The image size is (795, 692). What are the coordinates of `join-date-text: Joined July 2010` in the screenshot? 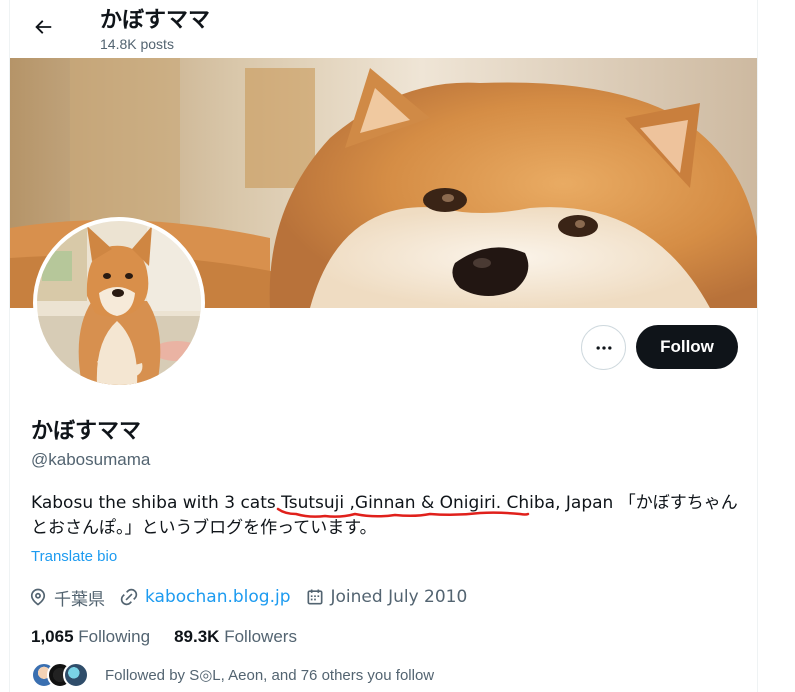 It's located at (399, 597).